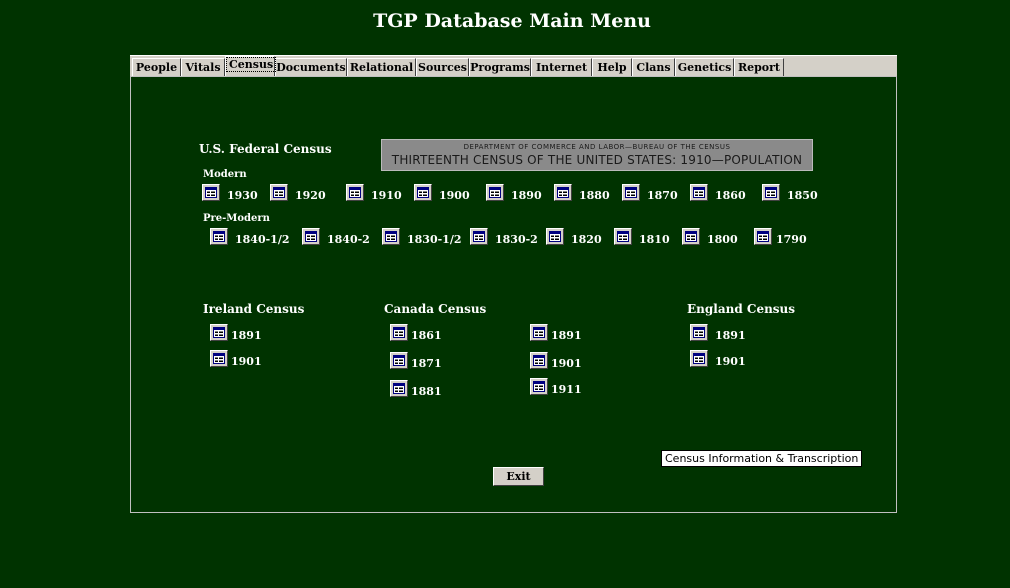 The height and width of the screenshot is (588, 1010). I want to click on canada-census-heading: Canada Census, so click(435, 309).